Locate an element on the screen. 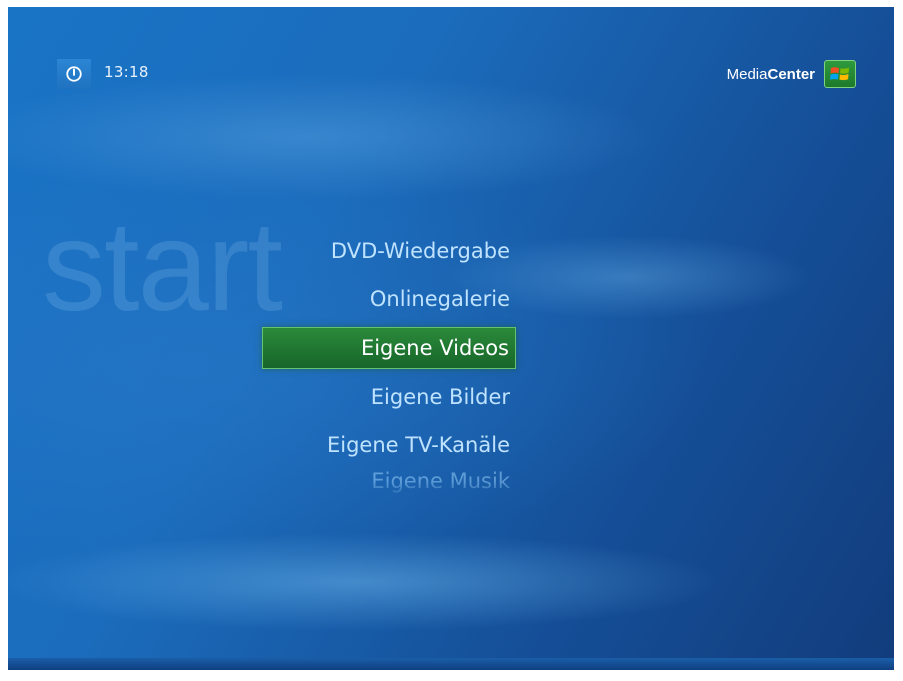  menu-item-dvd-wiedergabe: DVD-Wiedergabe is located at coordinates (389, 251).